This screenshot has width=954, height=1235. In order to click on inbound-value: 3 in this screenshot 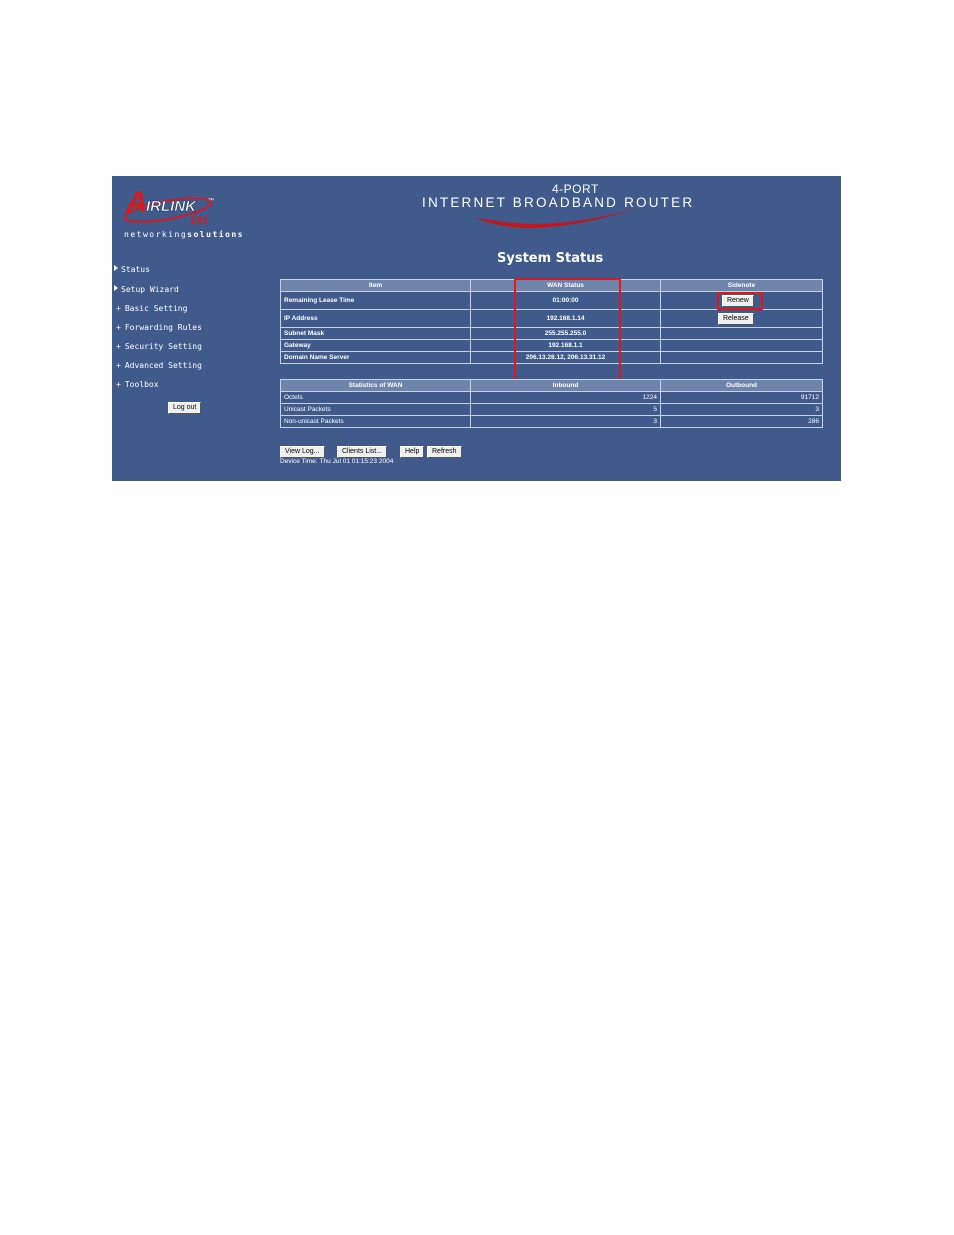, I will do `click(565, 421)`.